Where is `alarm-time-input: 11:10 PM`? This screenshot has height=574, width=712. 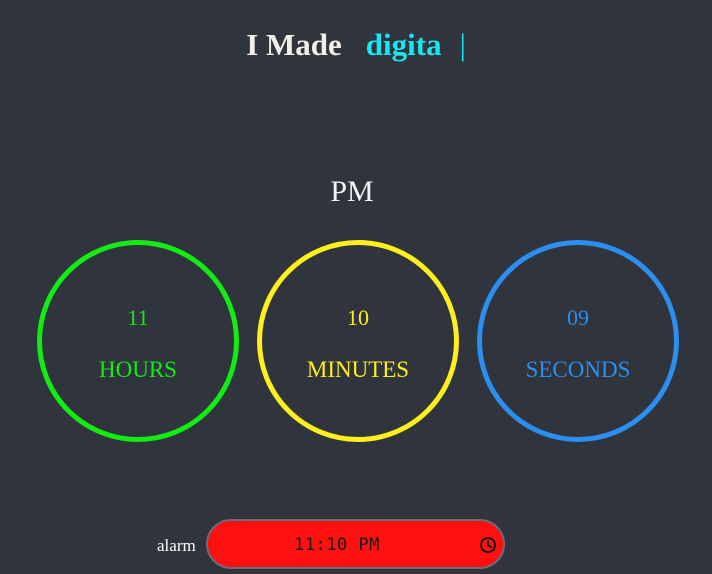
alarm-time-input: 11:10 PM is located at coordinates (355, 544).